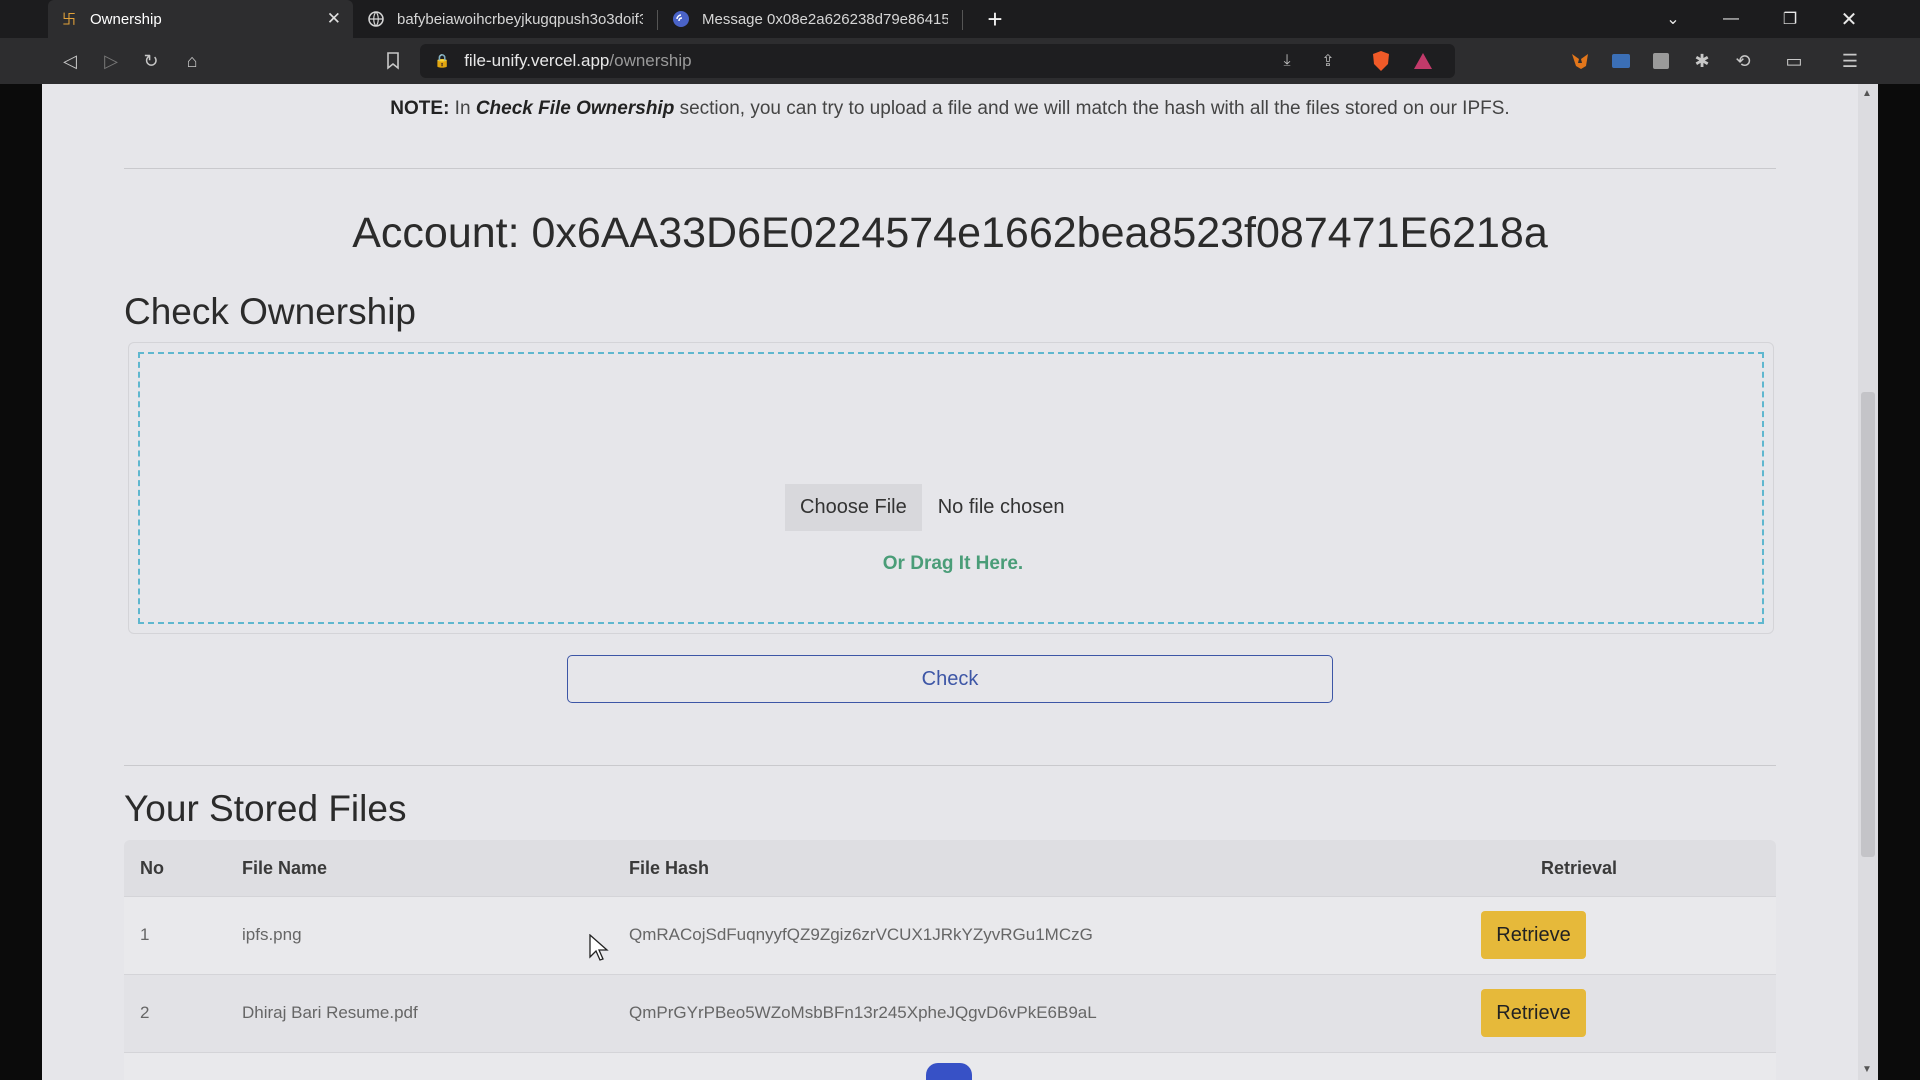  Describe the element at coordinates (330, 1012) in the screenshot. I see `file-name: Dhiraj Bari Resume.pdf` at that location.